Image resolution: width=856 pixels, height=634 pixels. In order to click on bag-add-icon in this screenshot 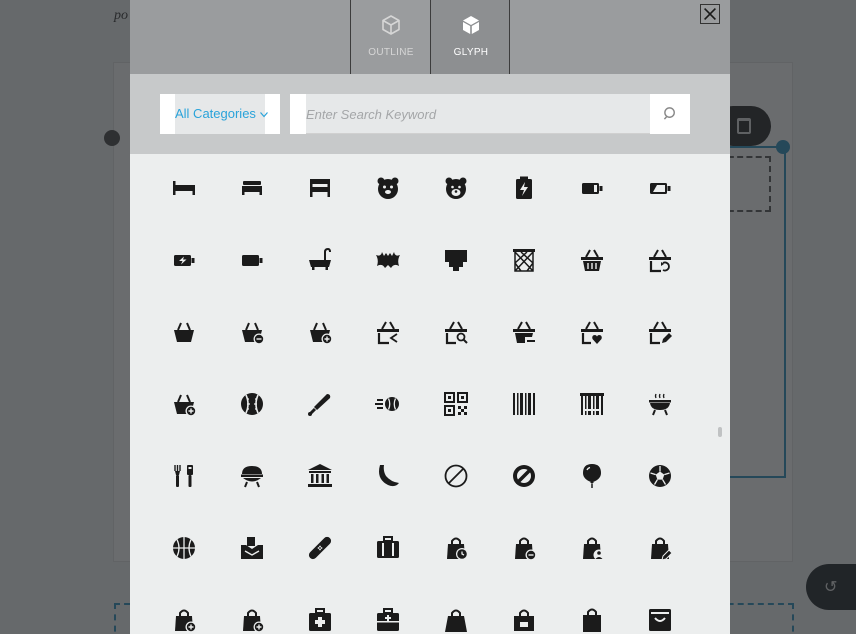, I will do `click(186, 621)`.